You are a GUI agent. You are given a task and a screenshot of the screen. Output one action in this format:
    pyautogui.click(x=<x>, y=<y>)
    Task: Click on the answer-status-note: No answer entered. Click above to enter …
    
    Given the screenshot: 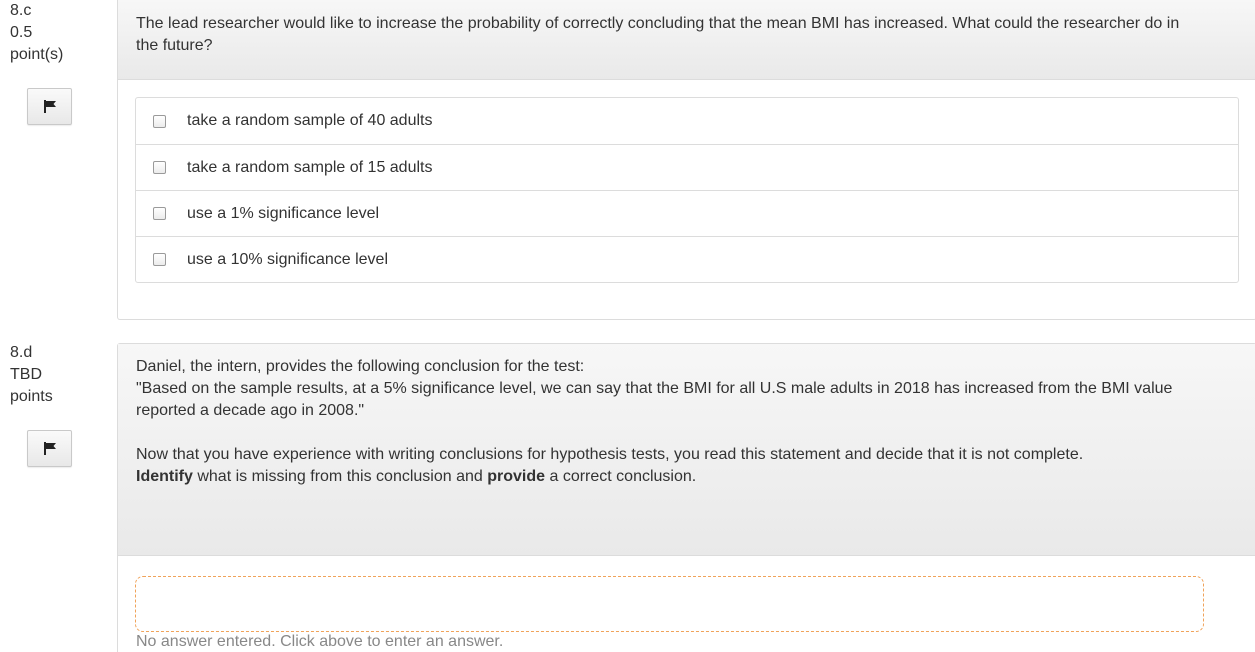 What is the action you would take?
    pyautogui.click(x=320, y=641)
    